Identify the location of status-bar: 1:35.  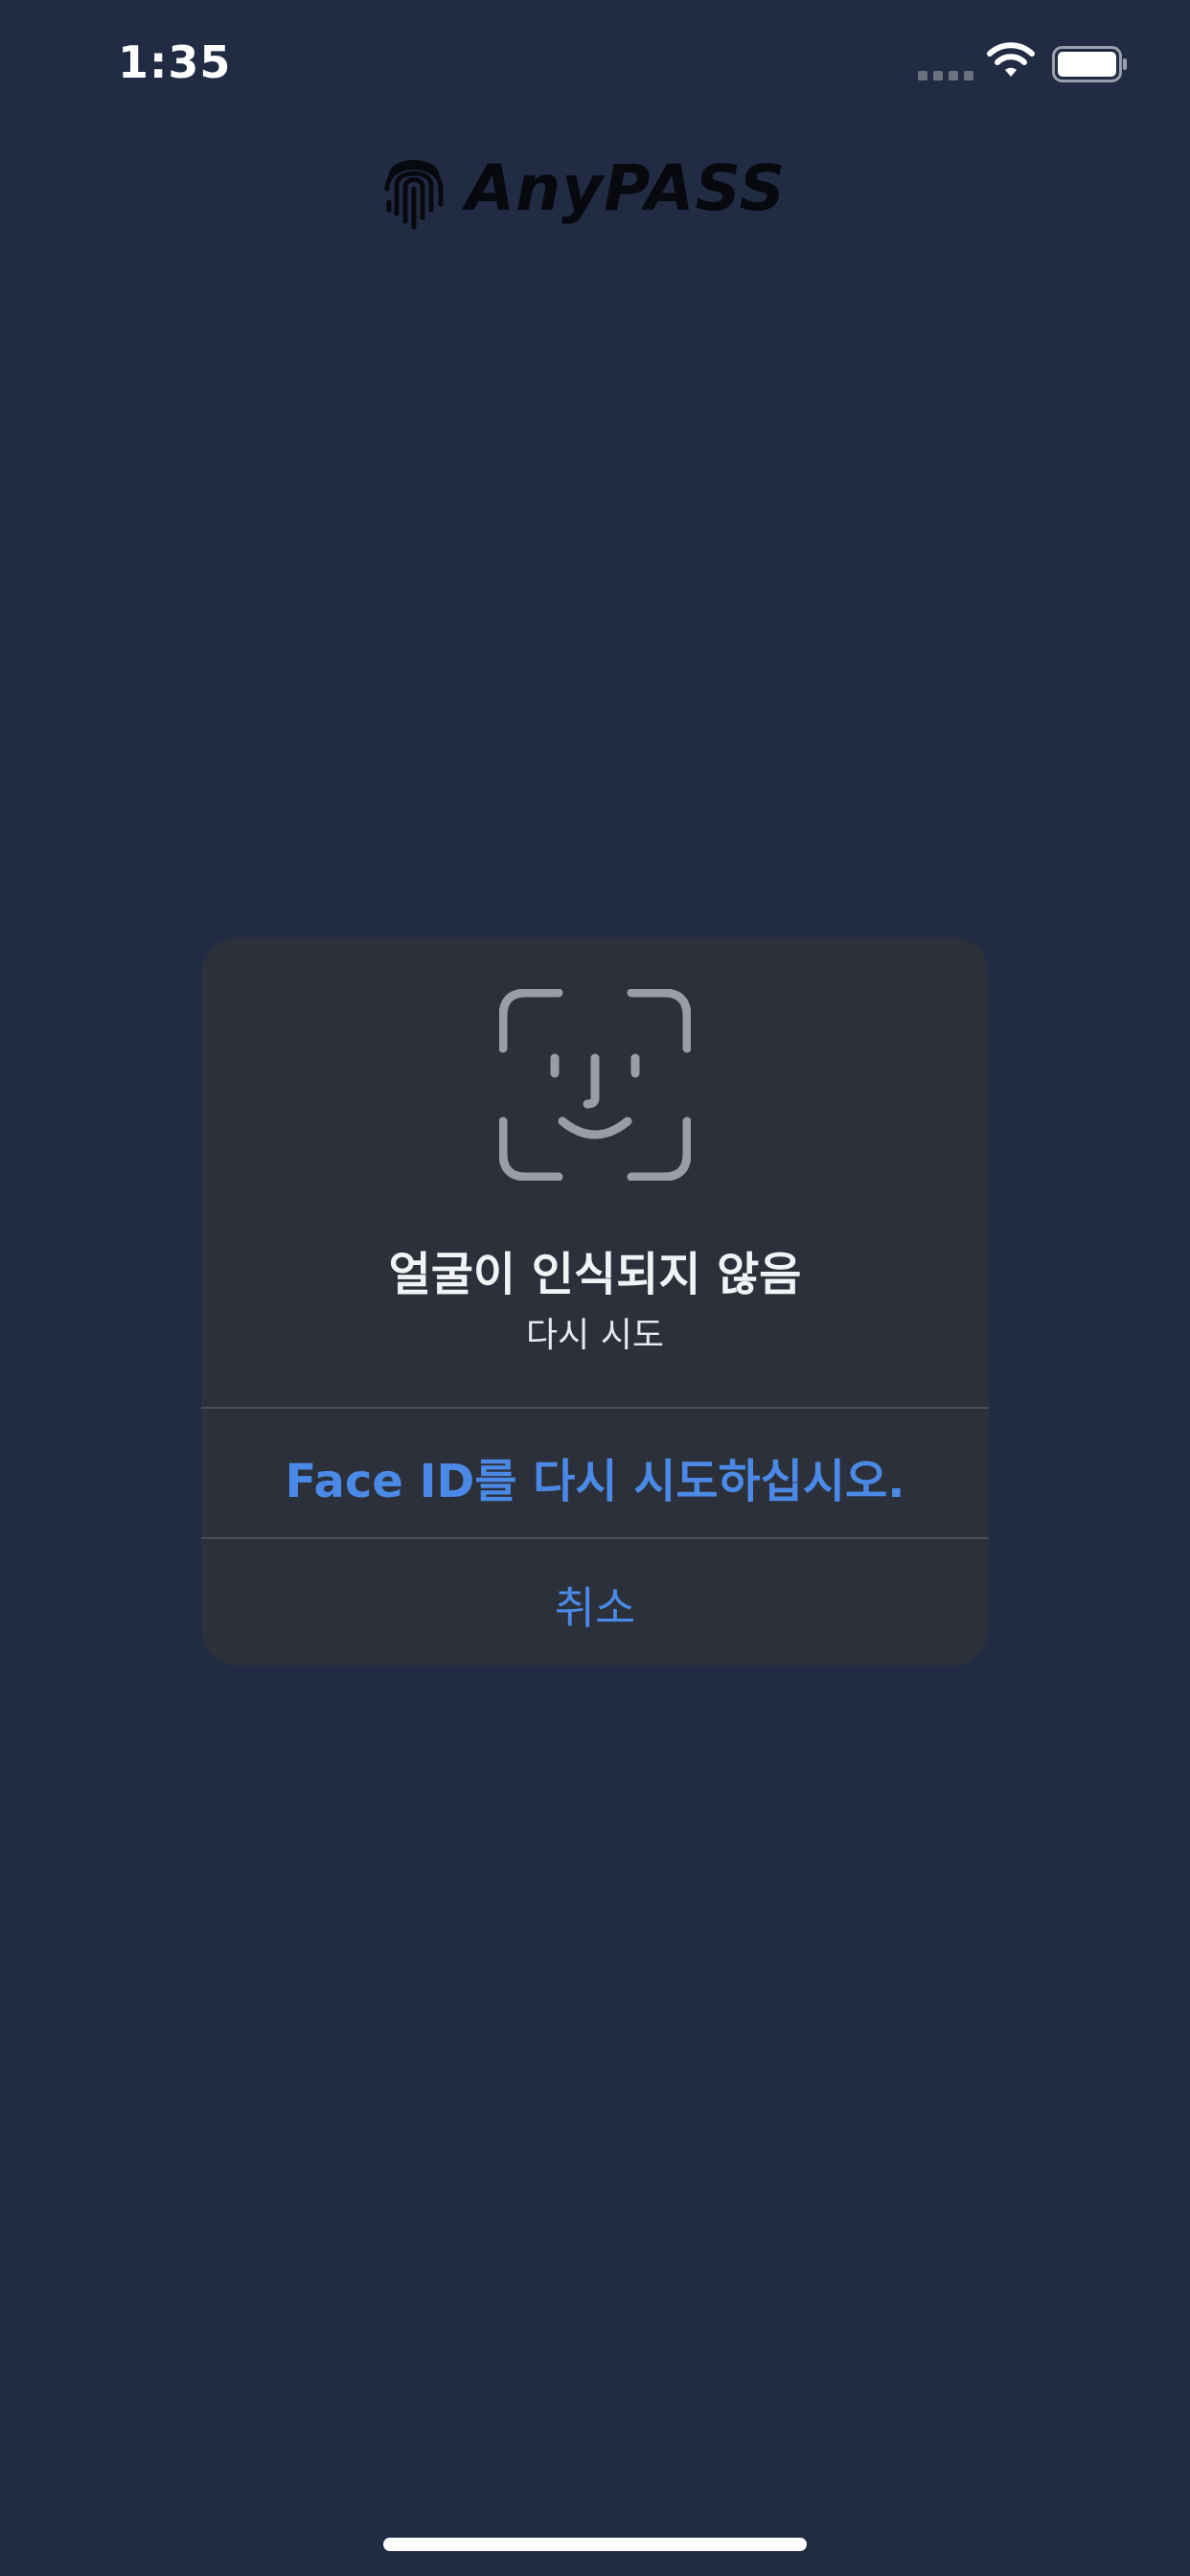
(595, 67).